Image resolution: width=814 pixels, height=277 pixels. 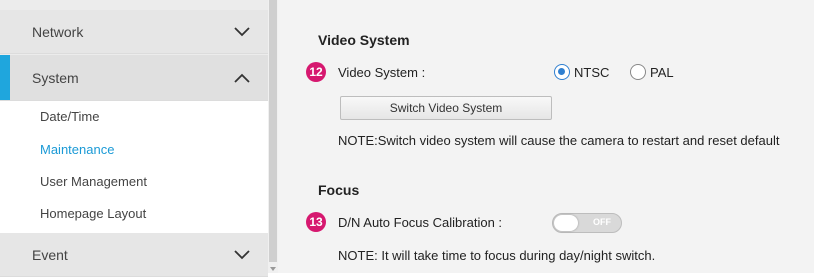 What do you see at coordinates (134, 78) in the screenshot?
I see `sidebar-section-system: System` at bounding box center [134, 78].